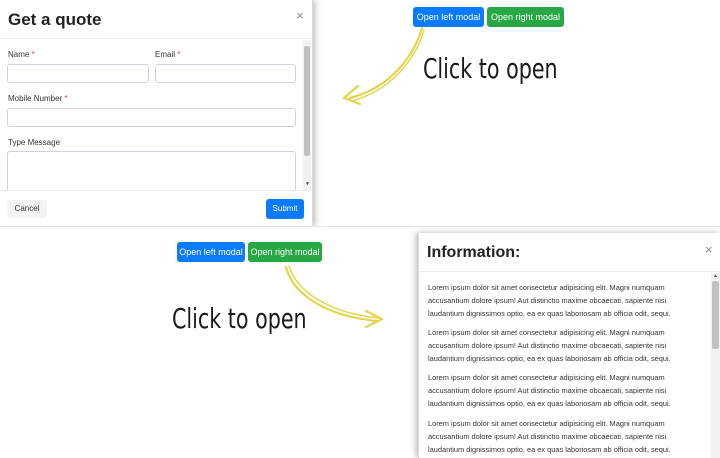 This screenshot has width=720, height=458. What do you see at coordinates (38, 98) in the screenshot?
I see `mobile-label: Mobile Number *` at bounding box center [38, 98].